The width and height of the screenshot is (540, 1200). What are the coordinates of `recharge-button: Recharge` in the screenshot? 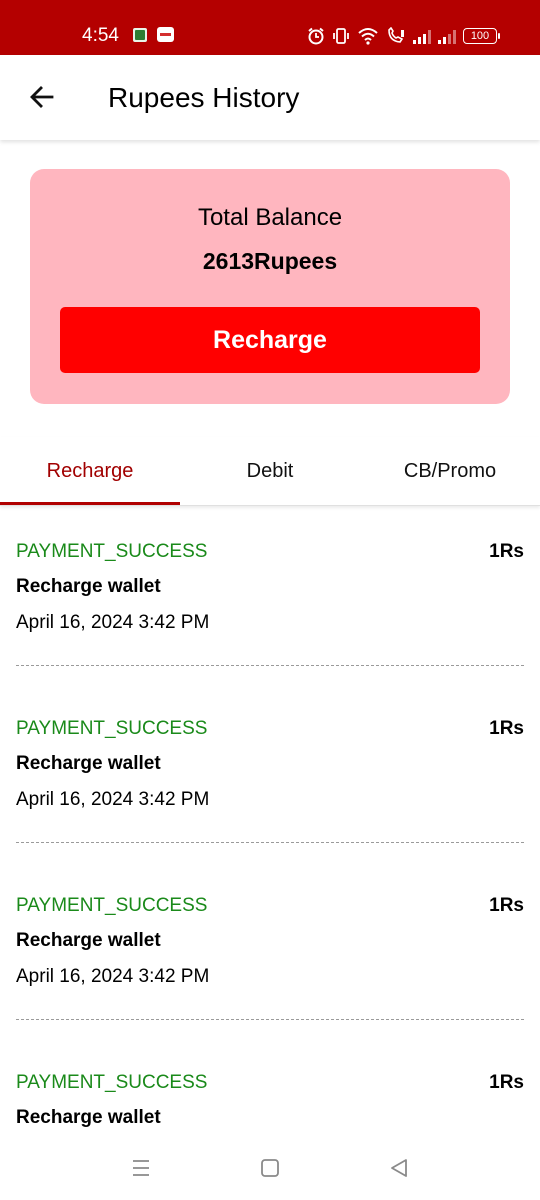 It's located at (270, 340).